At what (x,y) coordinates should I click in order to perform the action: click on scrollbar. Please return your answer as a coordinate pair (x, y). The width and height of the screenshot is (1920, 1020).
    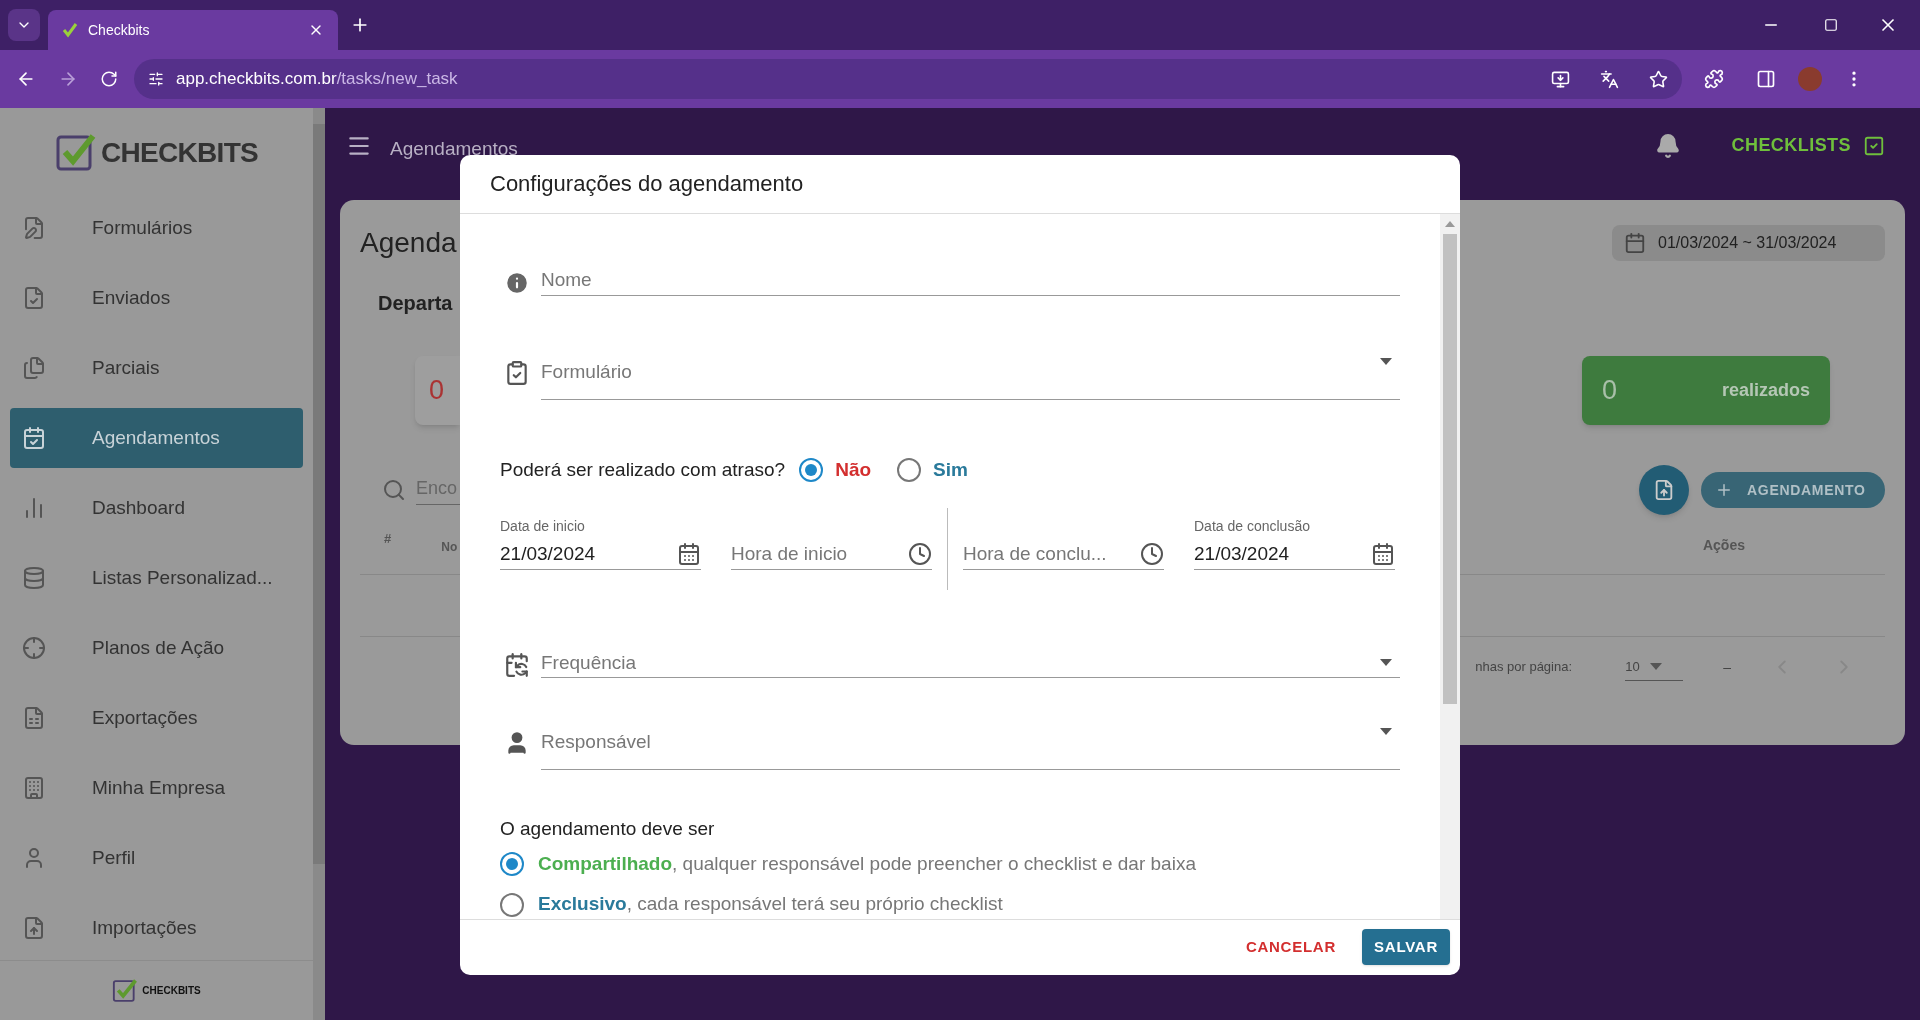
    Looking at the image, I should click on (319, 564).